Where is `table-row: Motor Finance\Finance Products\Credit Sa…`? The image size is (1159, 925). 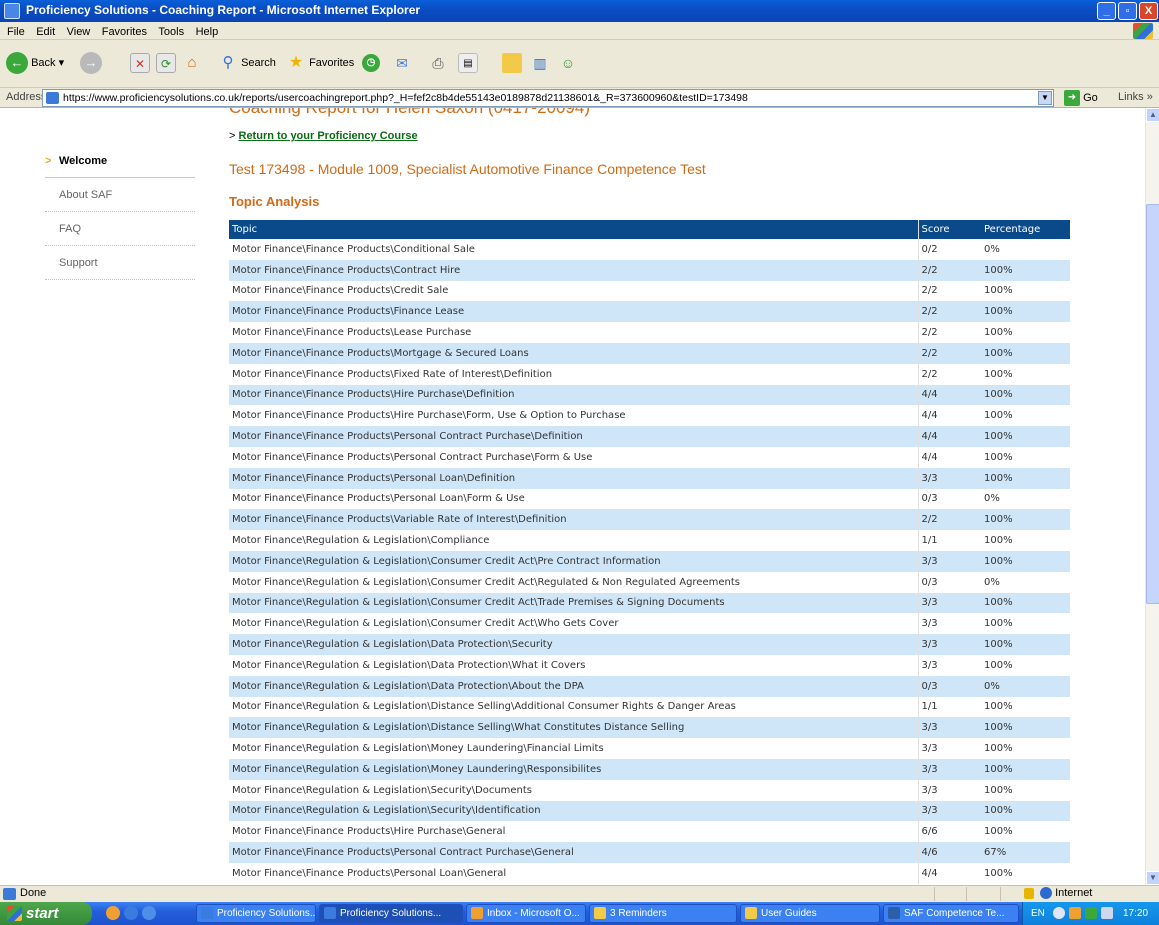
table-row: Motor Finance\Finance Products\Credit Sa… is located at coordinates (649, 291).